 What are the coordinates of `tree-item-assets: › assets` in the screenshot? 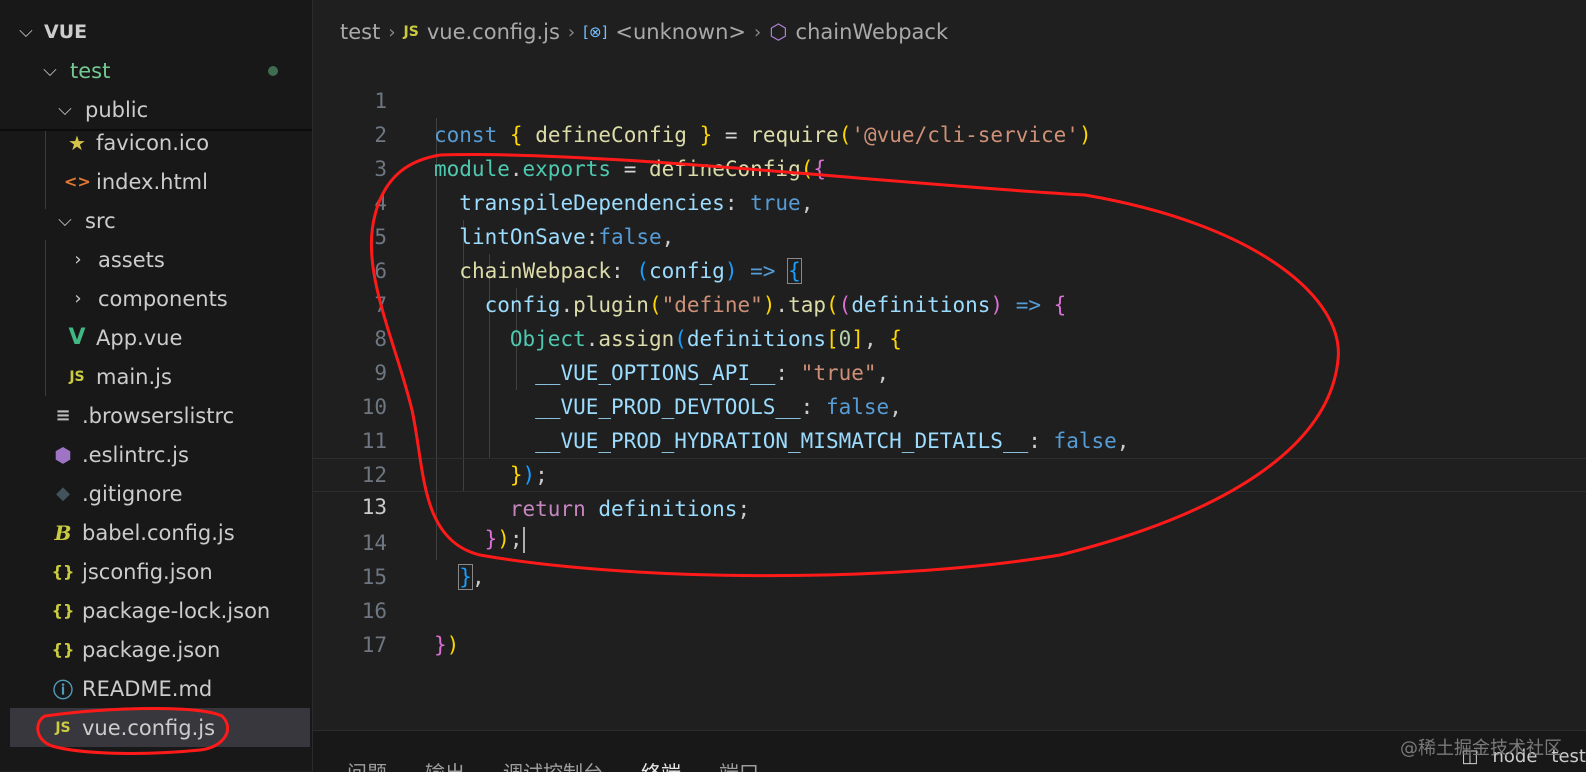 It's located at (156, 259).